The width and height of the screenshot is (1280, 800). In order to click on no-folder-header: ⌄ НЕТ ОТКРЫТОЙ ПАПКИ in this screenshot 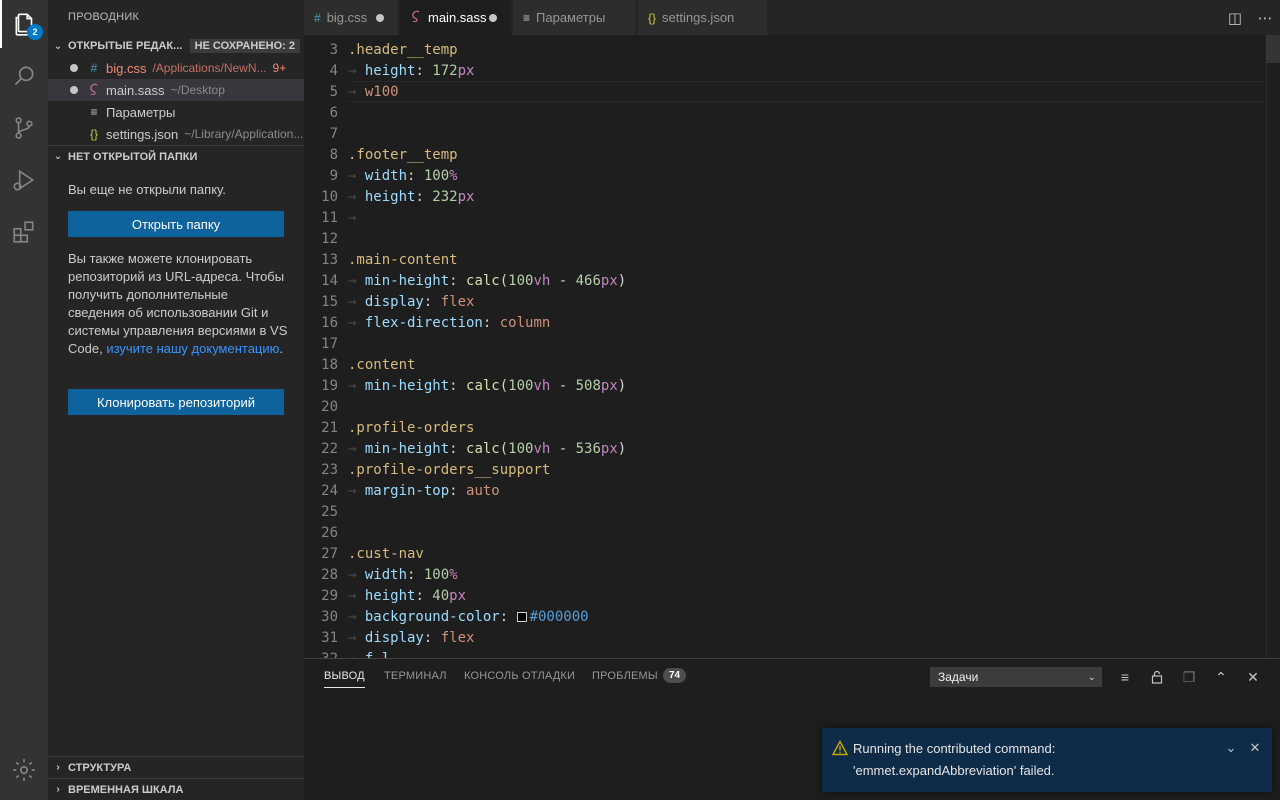, I will do `click(176, 156)`.